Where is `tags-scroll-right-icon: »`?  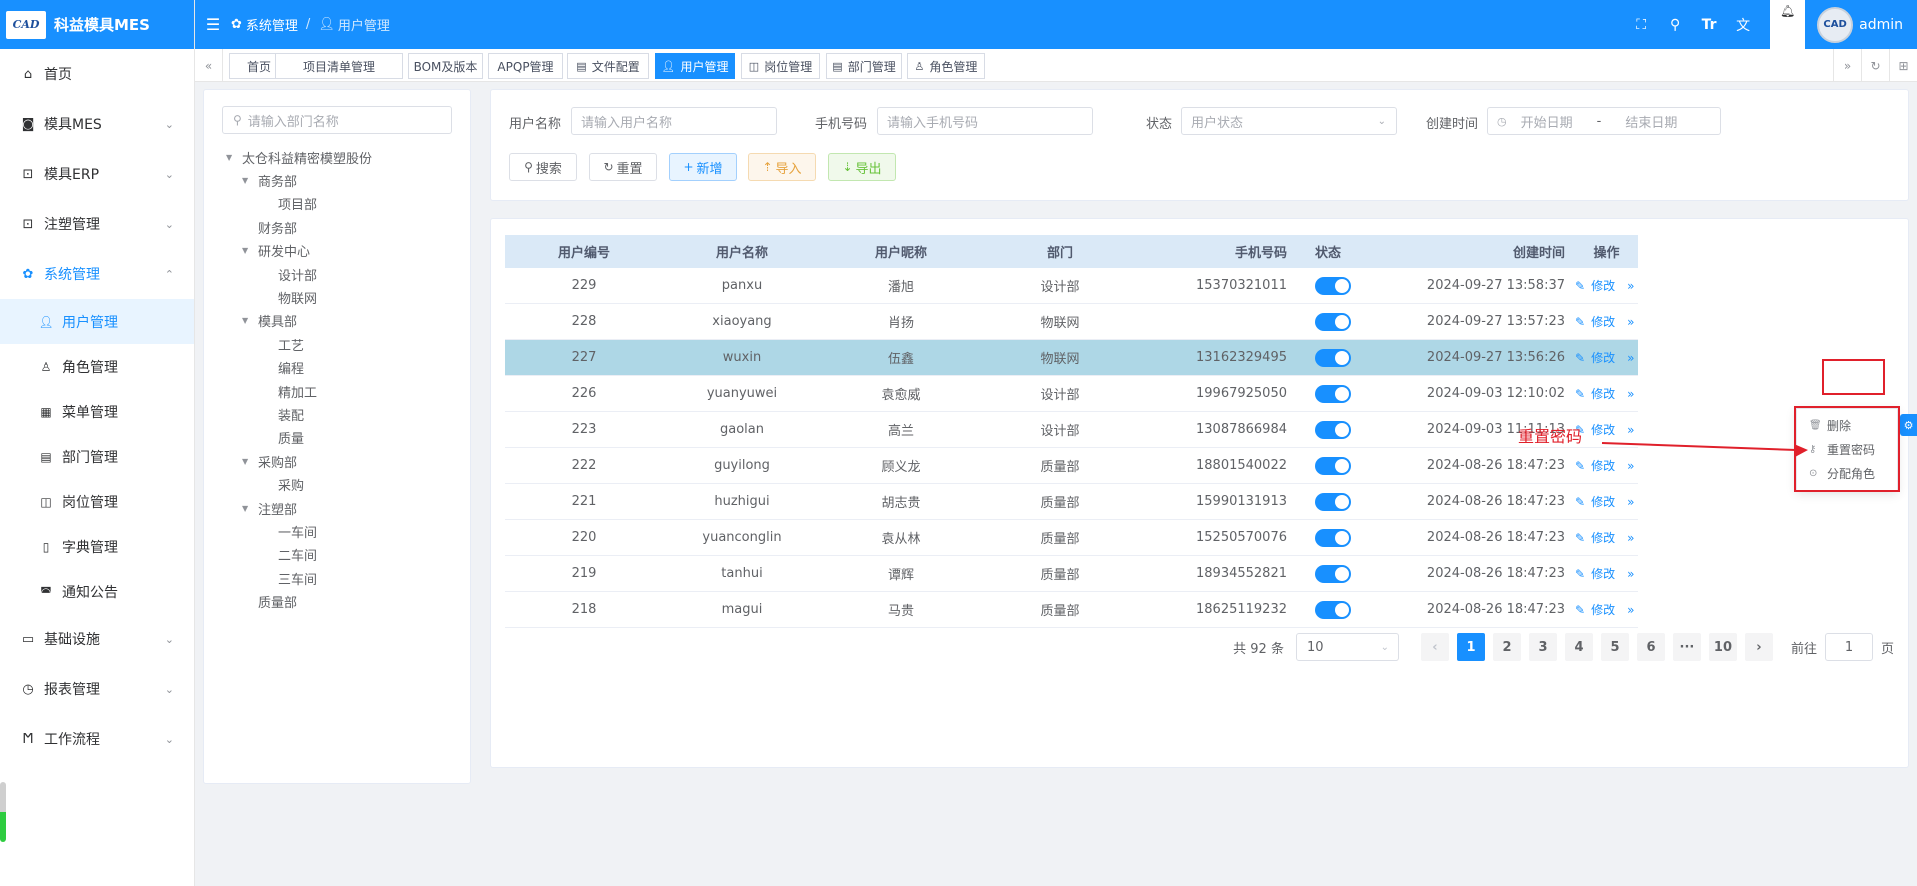 tags-scroll-right-icon: » is located at coordinates (1847, 65).